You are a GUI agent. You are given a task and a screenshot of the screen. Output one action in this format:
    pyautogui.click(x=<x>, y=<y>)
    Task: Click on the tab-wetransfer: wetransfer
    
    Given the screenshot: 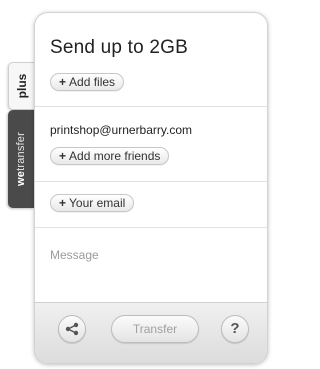 What is the action you would take?
    pyautogui.click(x=21, y=159)
    